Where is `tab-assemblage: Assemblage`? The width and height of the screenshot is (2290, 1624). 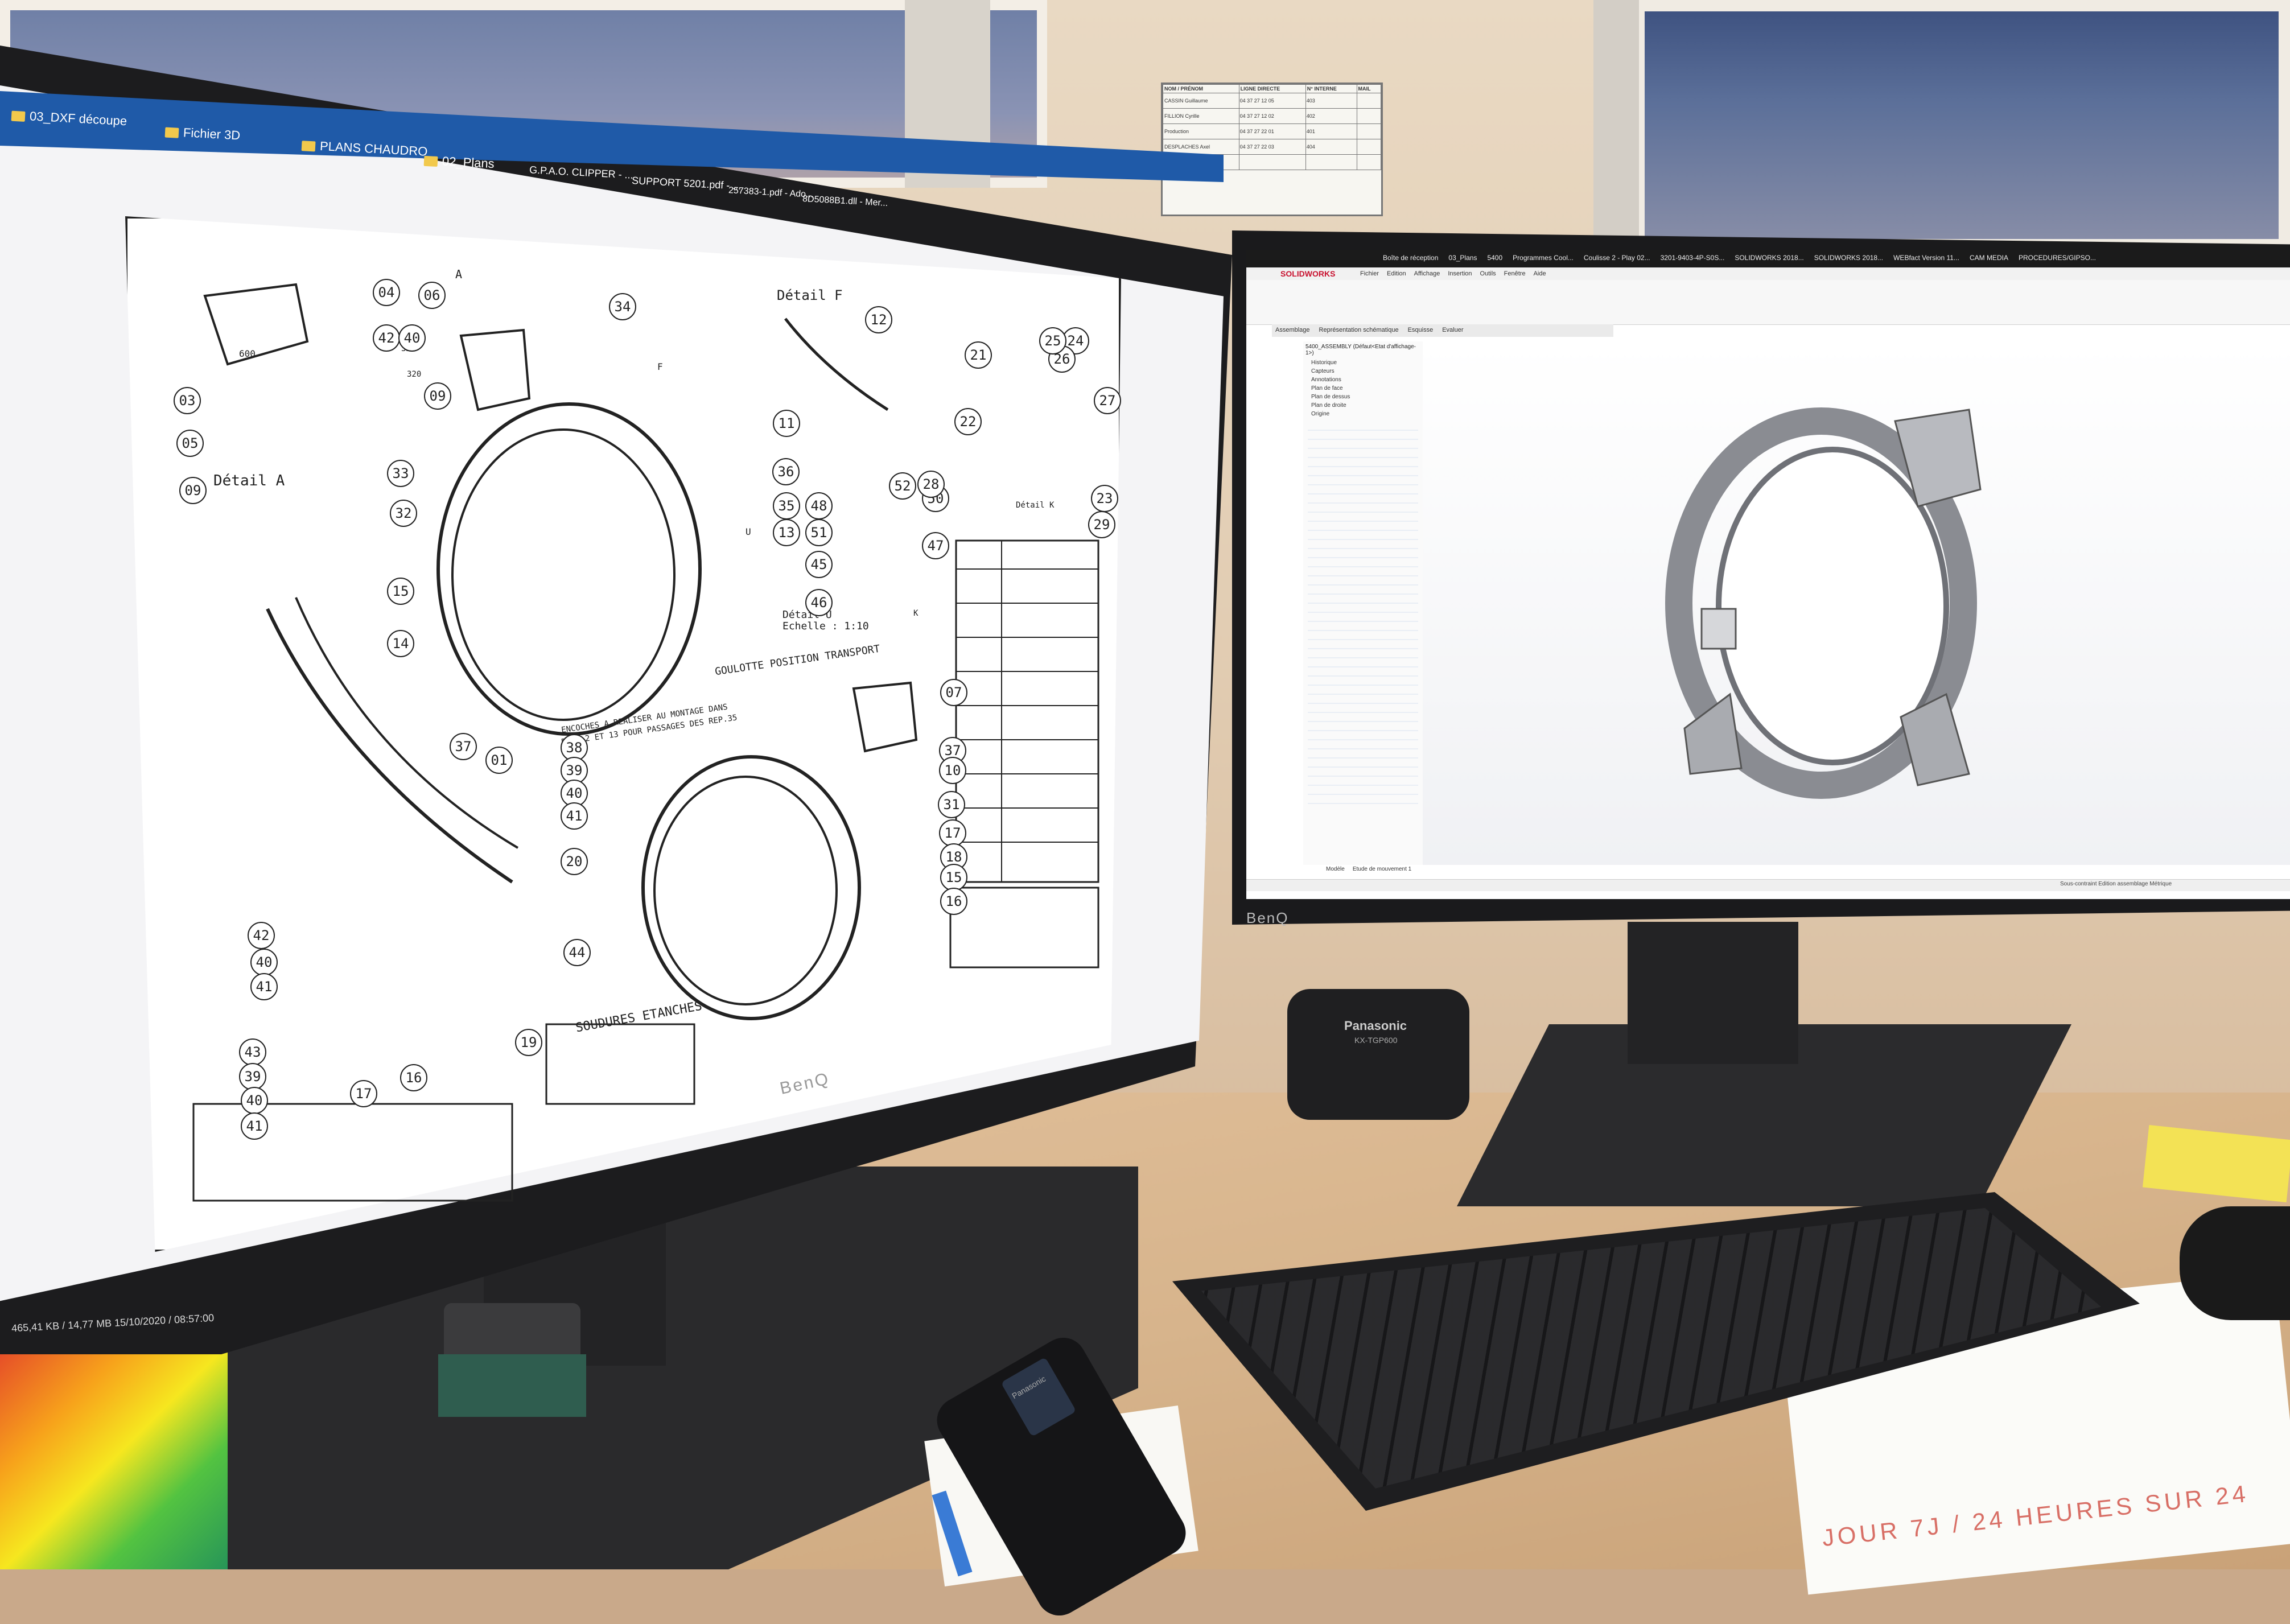 tab-assemblage: Assemblage is located at coordinates (1293, 330).